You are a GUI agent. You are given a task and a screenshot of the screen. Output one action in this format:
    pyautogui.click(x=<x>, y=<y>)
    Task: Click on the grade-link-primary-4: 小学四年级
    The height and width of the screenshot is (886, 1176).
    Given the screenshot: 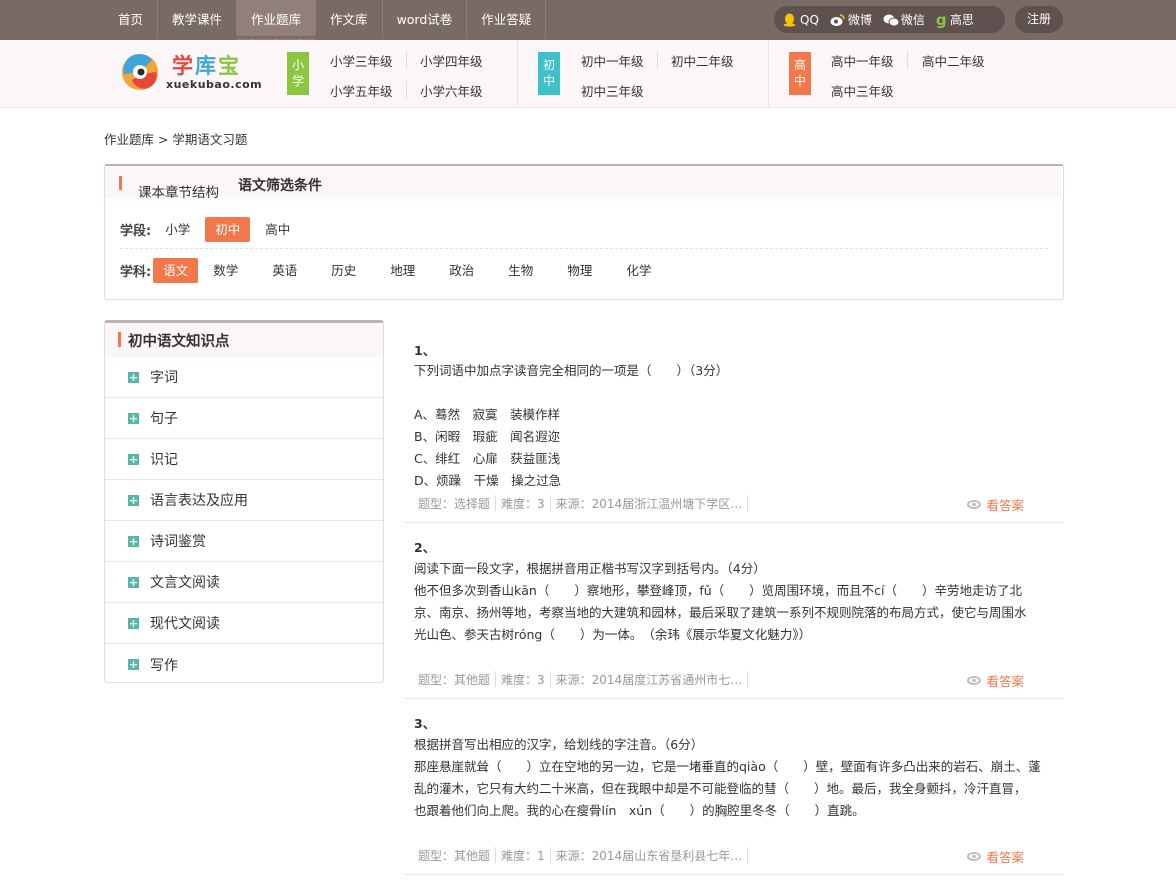 What is the action you would take?
    pyautogui.click(x=451, y=60)
    